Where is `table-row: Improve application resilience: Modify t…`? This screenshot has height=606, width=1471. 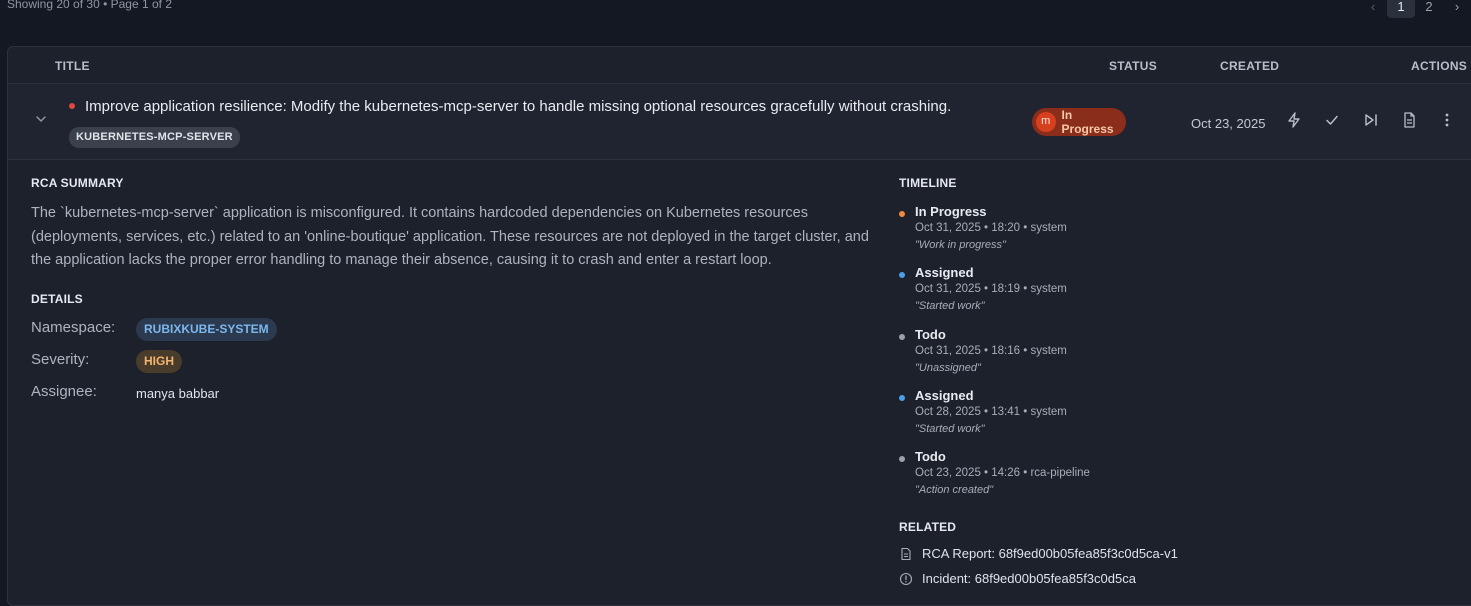 table-row: Improve application resilience: Modify t… is located at coordinates (739, 122).